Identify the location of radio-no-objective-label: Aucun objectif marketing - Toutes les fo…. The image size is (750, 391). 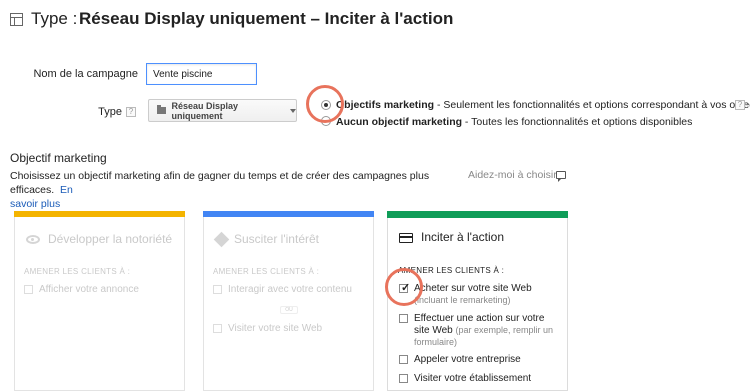
(514, 122).